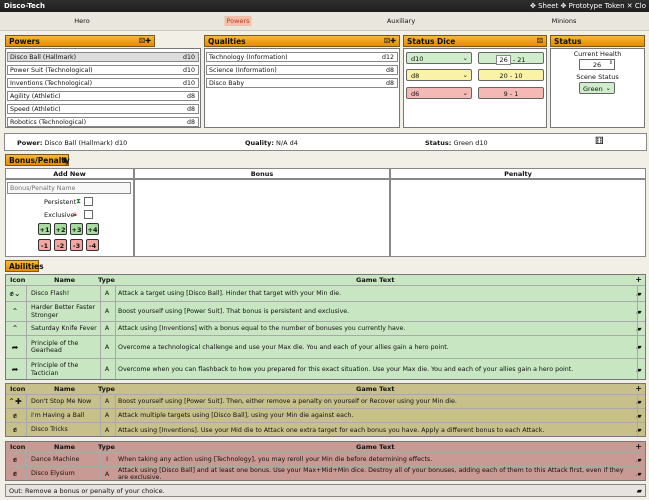  I want to click on bonus-plus-2-button: +2, so click(60, 229).